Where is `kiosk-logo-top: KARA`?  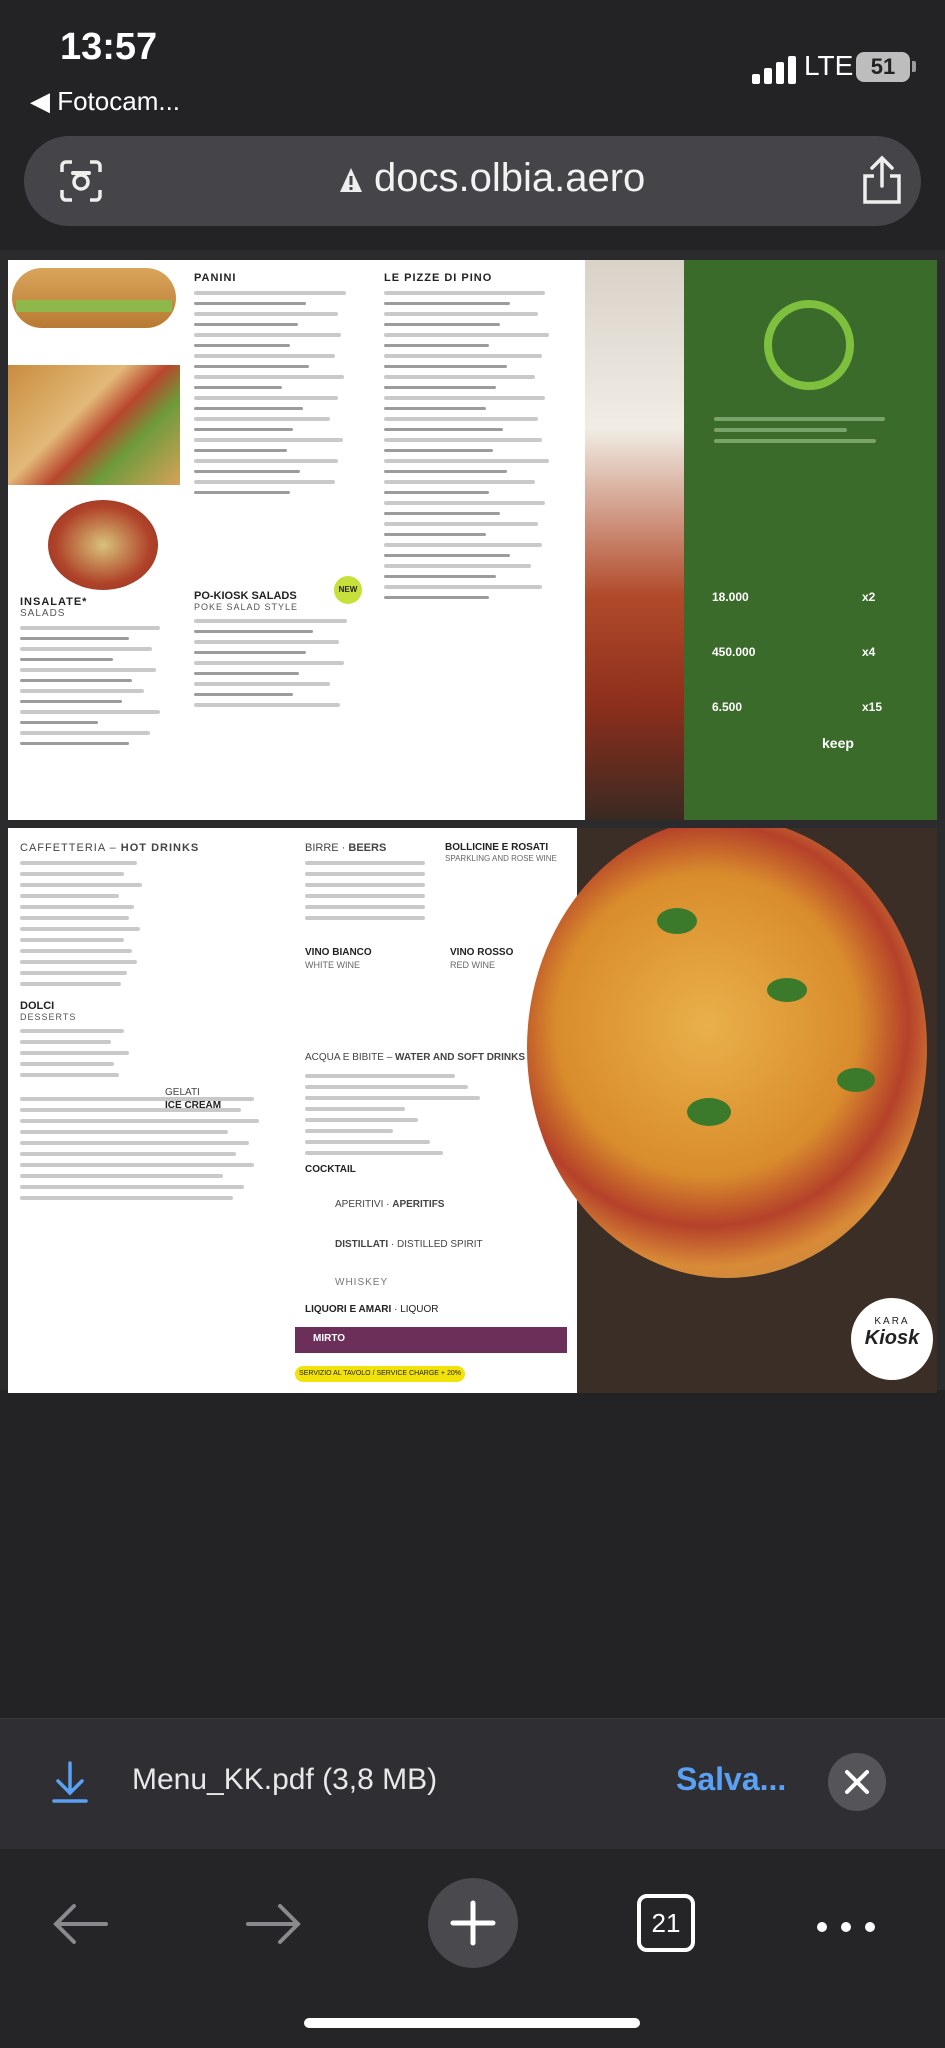
kiosk-logo-top: KARA is located at coordinates (892, 1321).